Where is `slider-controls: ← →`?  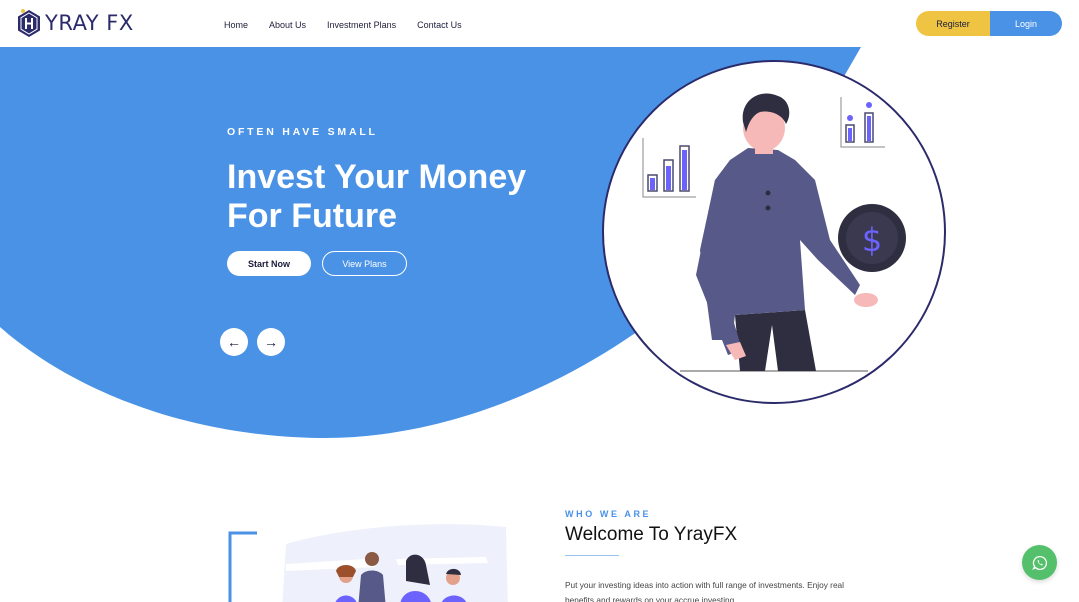
slider-controls: ← → is located at coordinates (257, 342).